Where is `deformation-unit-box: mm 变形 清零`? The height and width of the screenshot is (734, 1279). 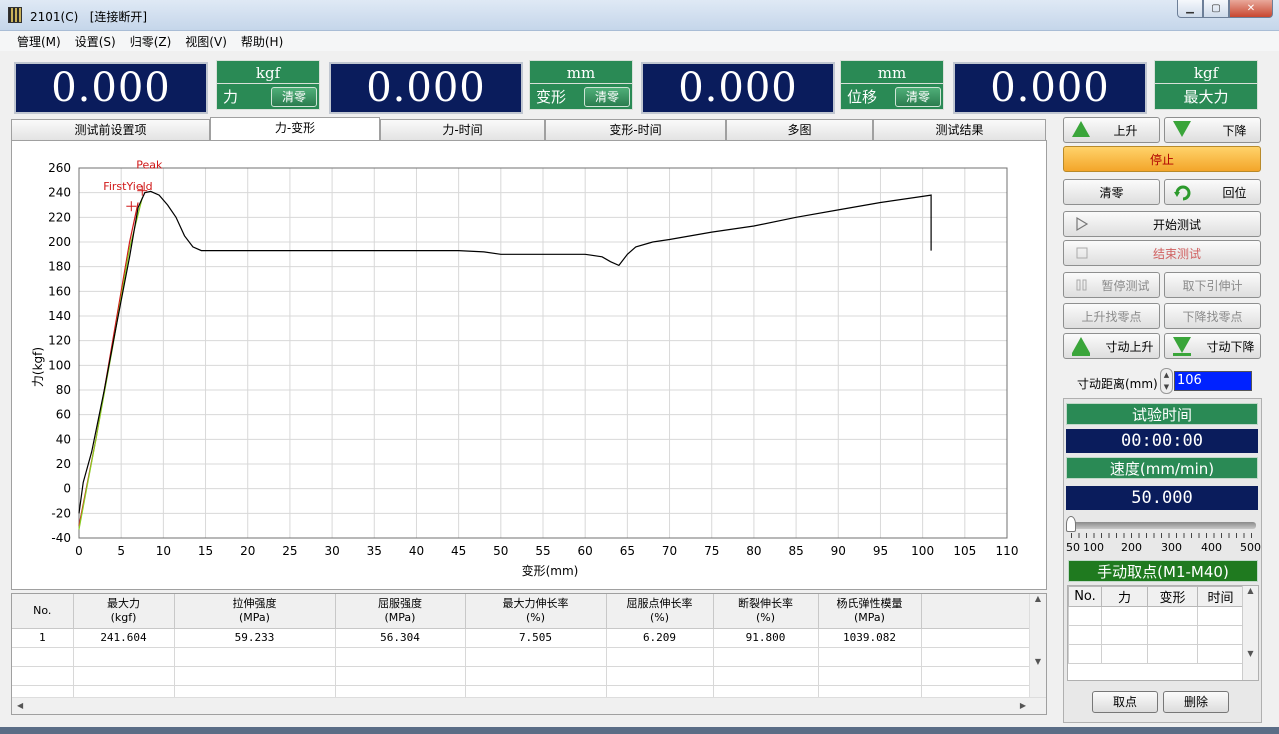 deformation-unit-box: mm 变形 清零 is located at coordinates (581, 86).